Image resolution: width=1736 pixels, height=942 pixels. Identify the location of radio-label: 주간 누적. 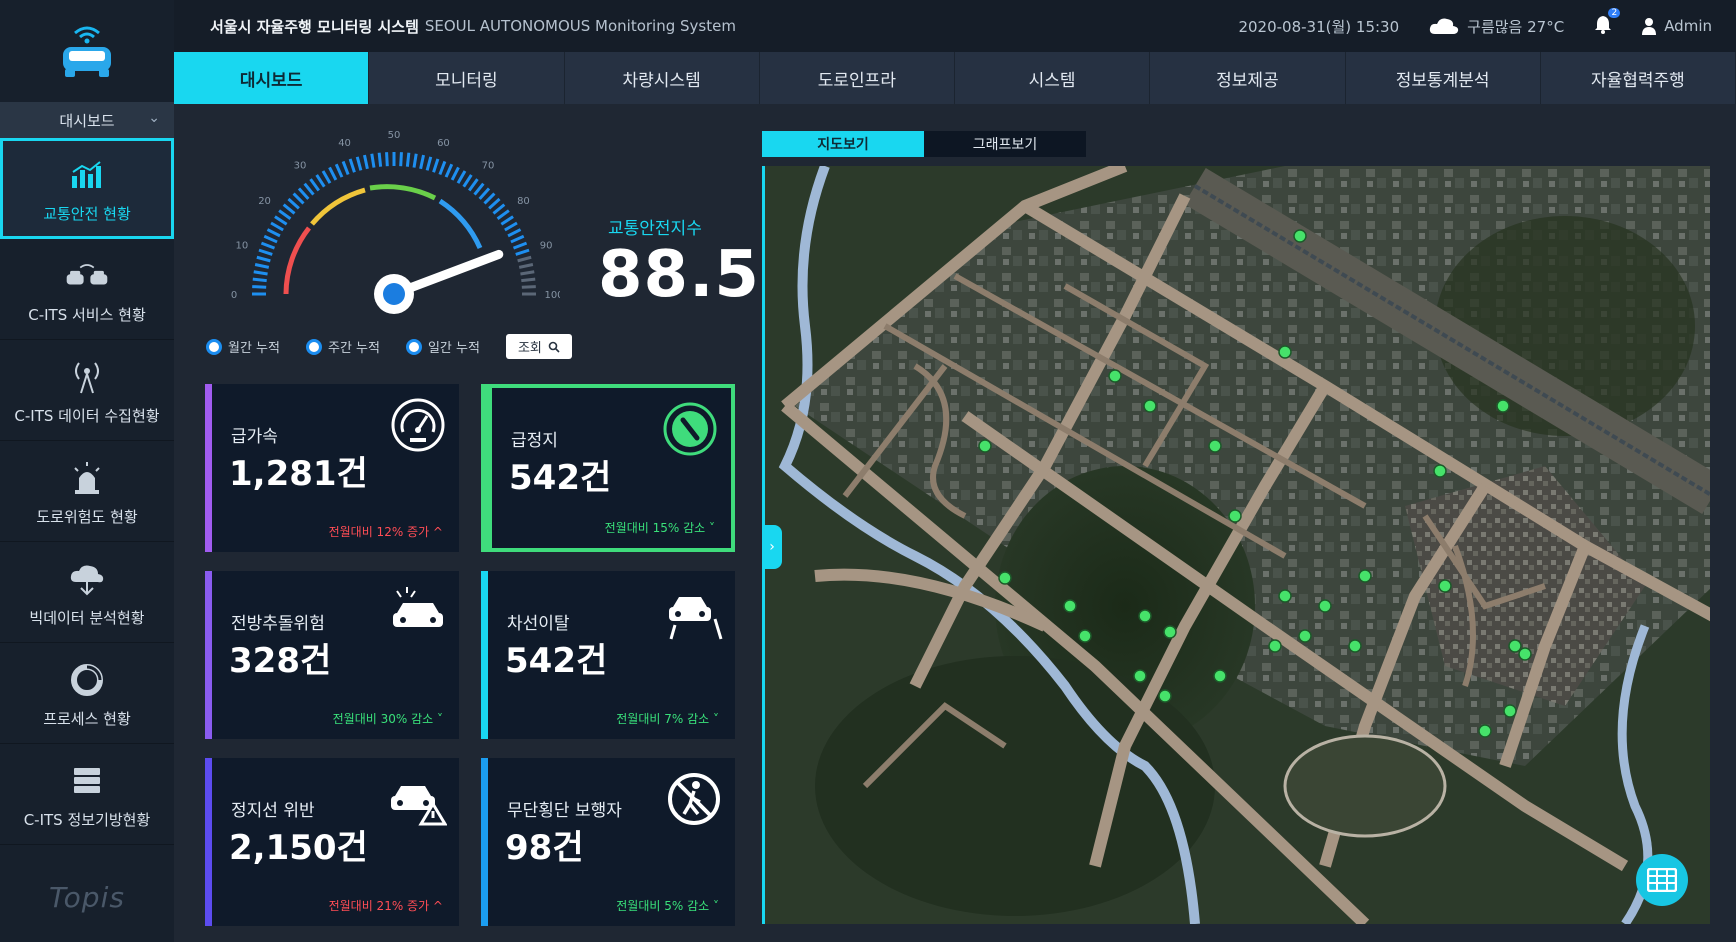
(353, 348).